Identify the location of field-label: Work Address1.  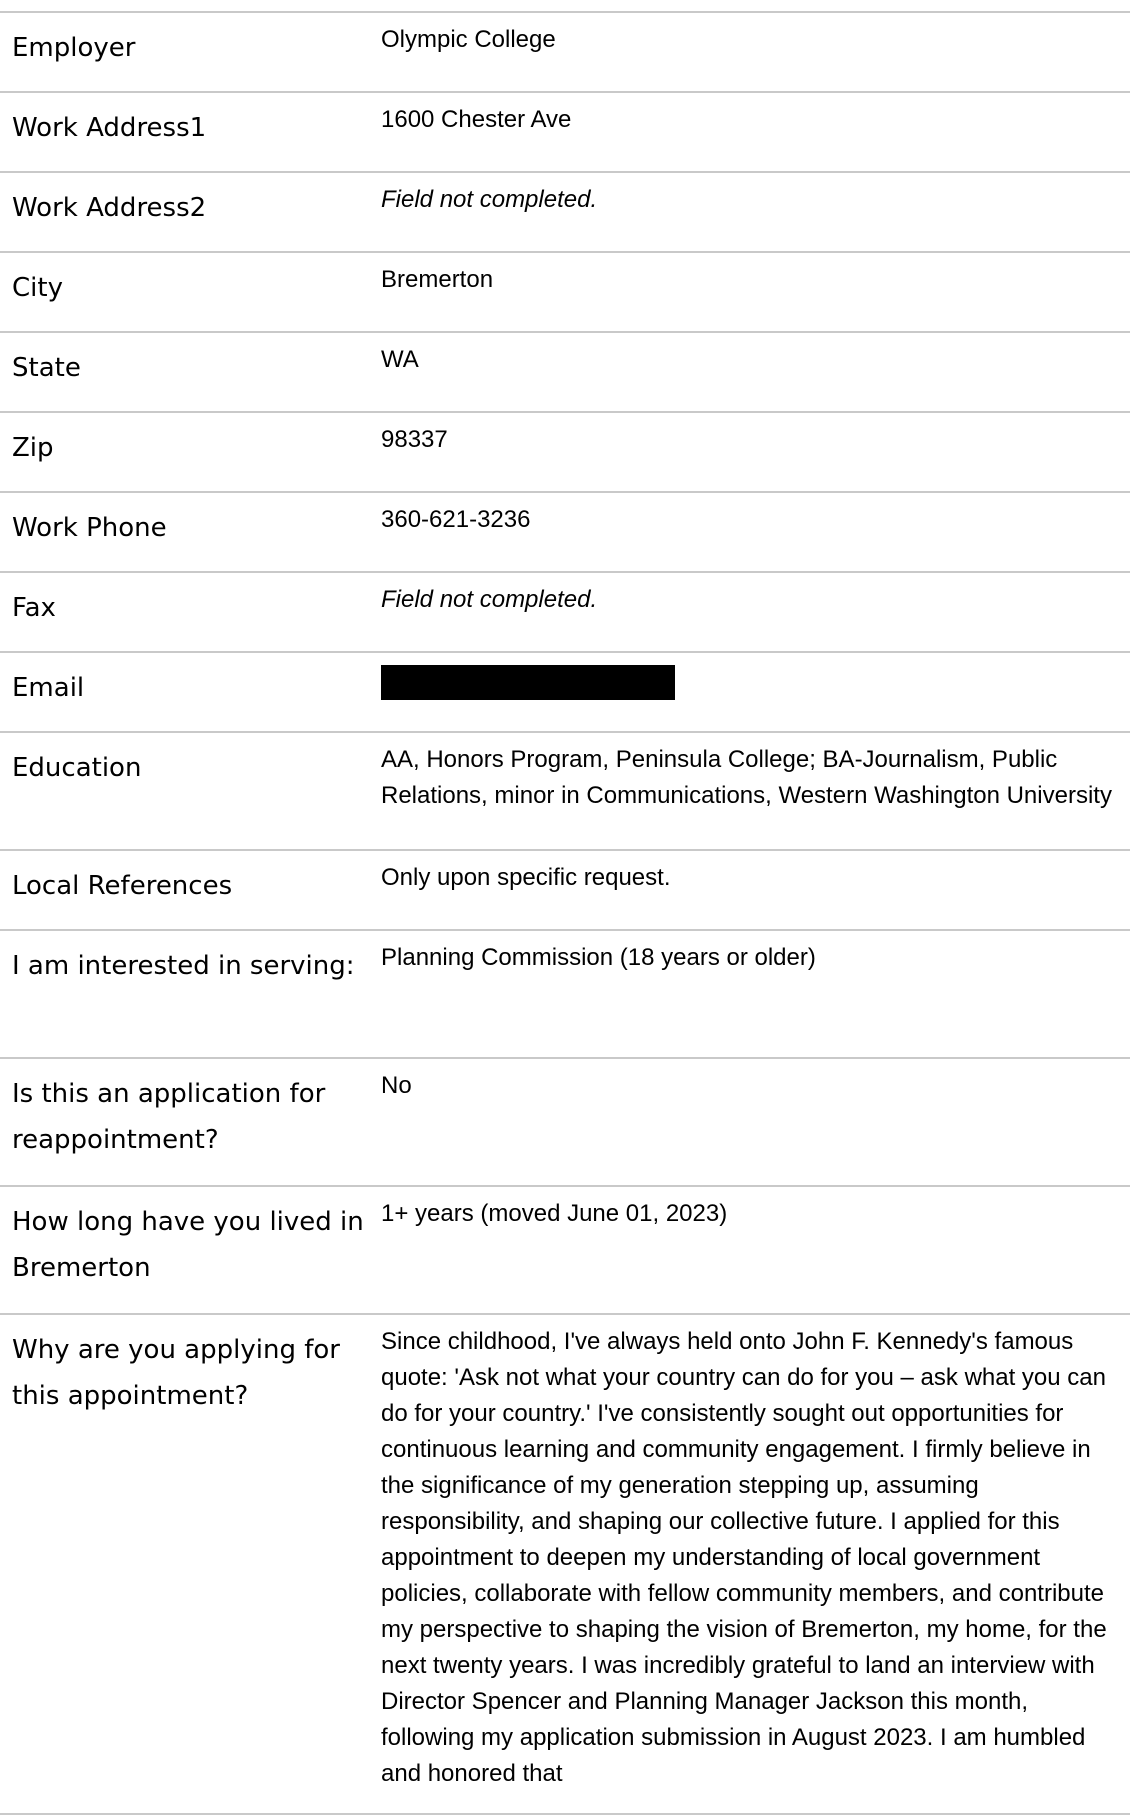
(109, 128).